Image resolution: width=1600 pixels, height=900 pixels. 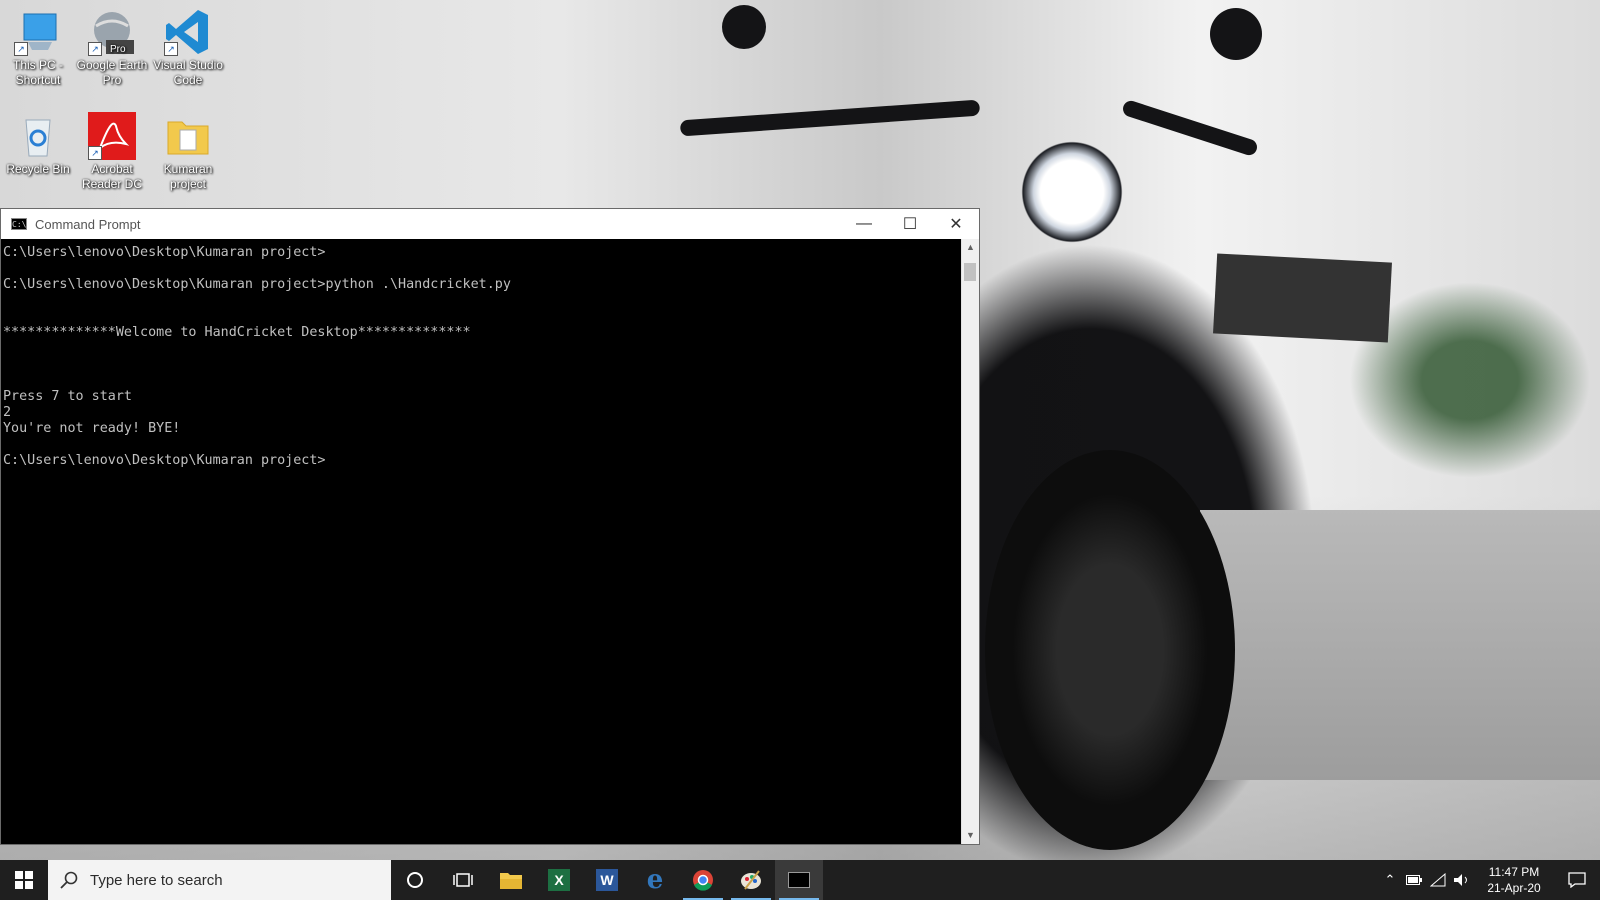 What do you see at coordinates (188, 32) in the screenshot?
I see `vscode-icon: ↗` at bounding box center [188, 32].